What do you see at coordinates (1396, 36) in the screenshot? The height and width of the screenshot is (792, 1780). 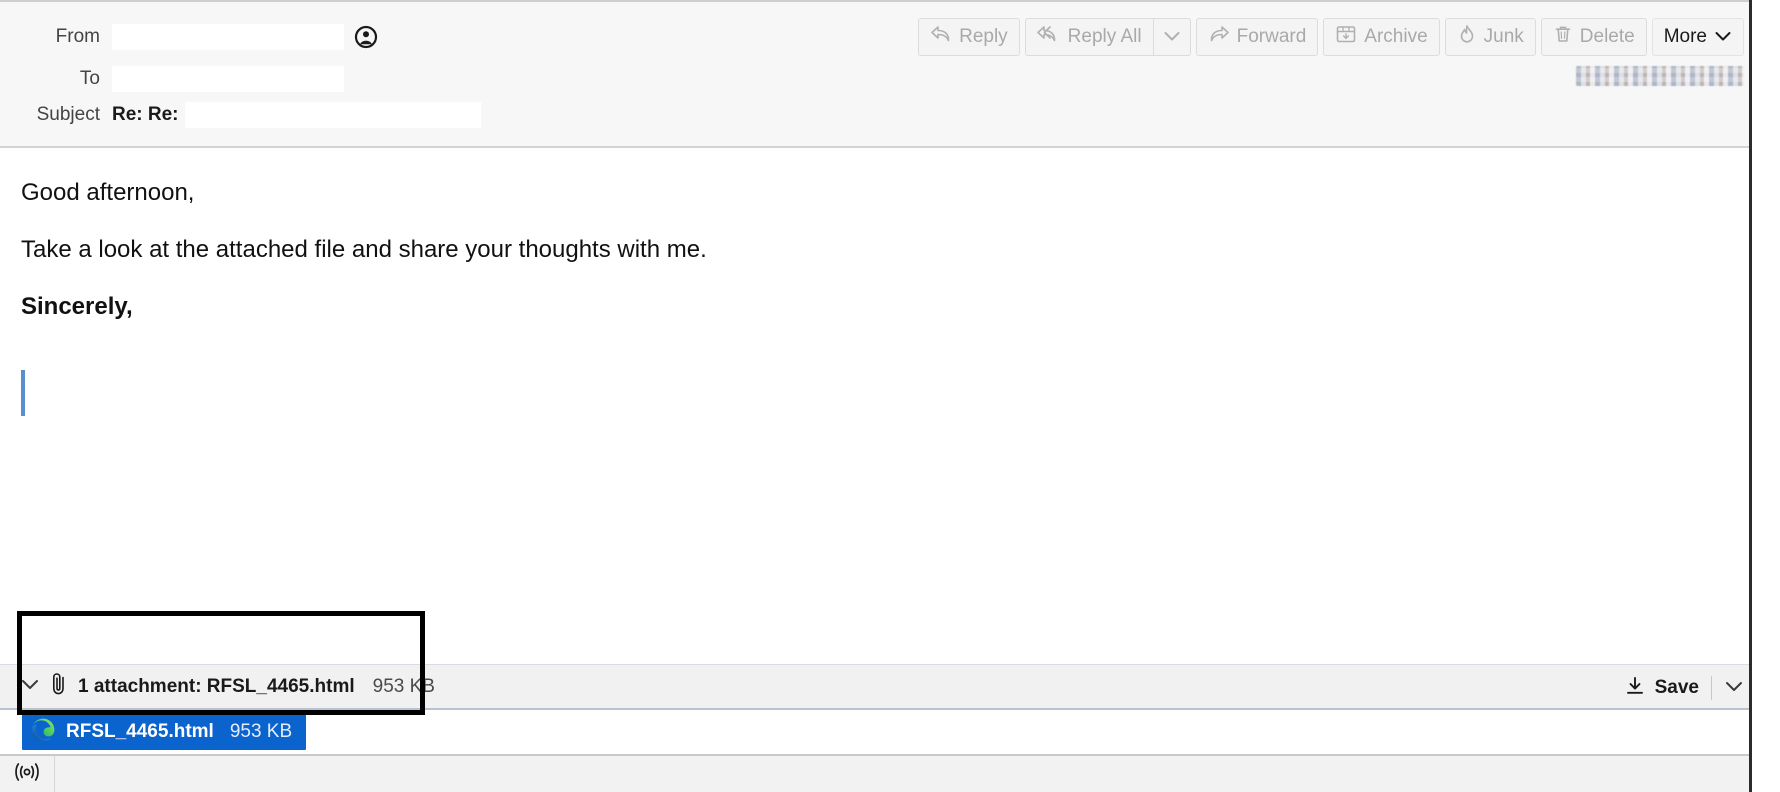 I see `archive-button-label: Archive` at bounding box center [1396, 36].